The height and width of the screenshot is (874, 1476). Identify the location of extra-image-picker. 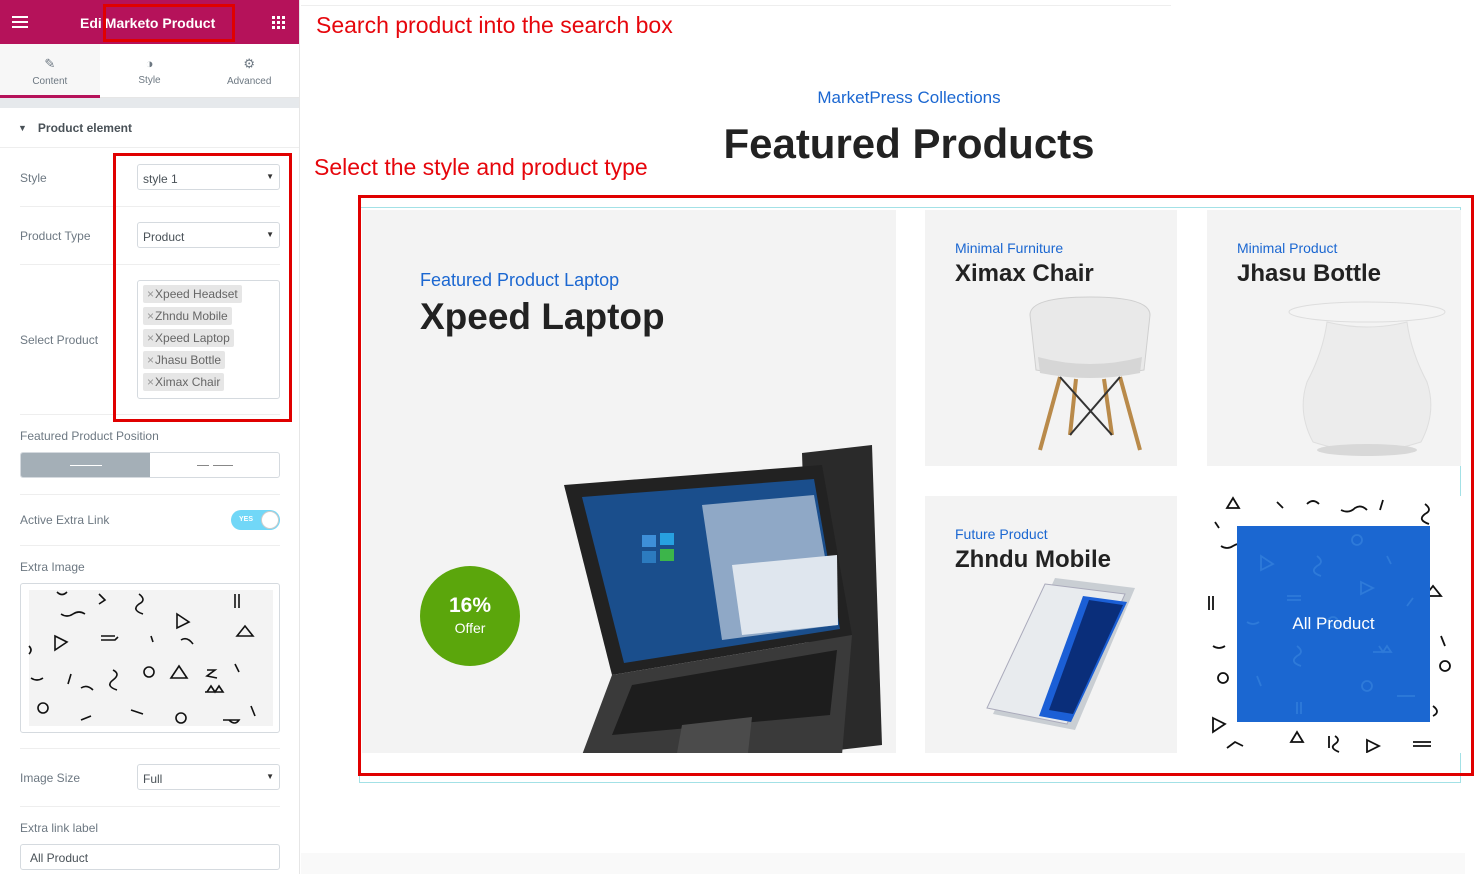
(150, 658).